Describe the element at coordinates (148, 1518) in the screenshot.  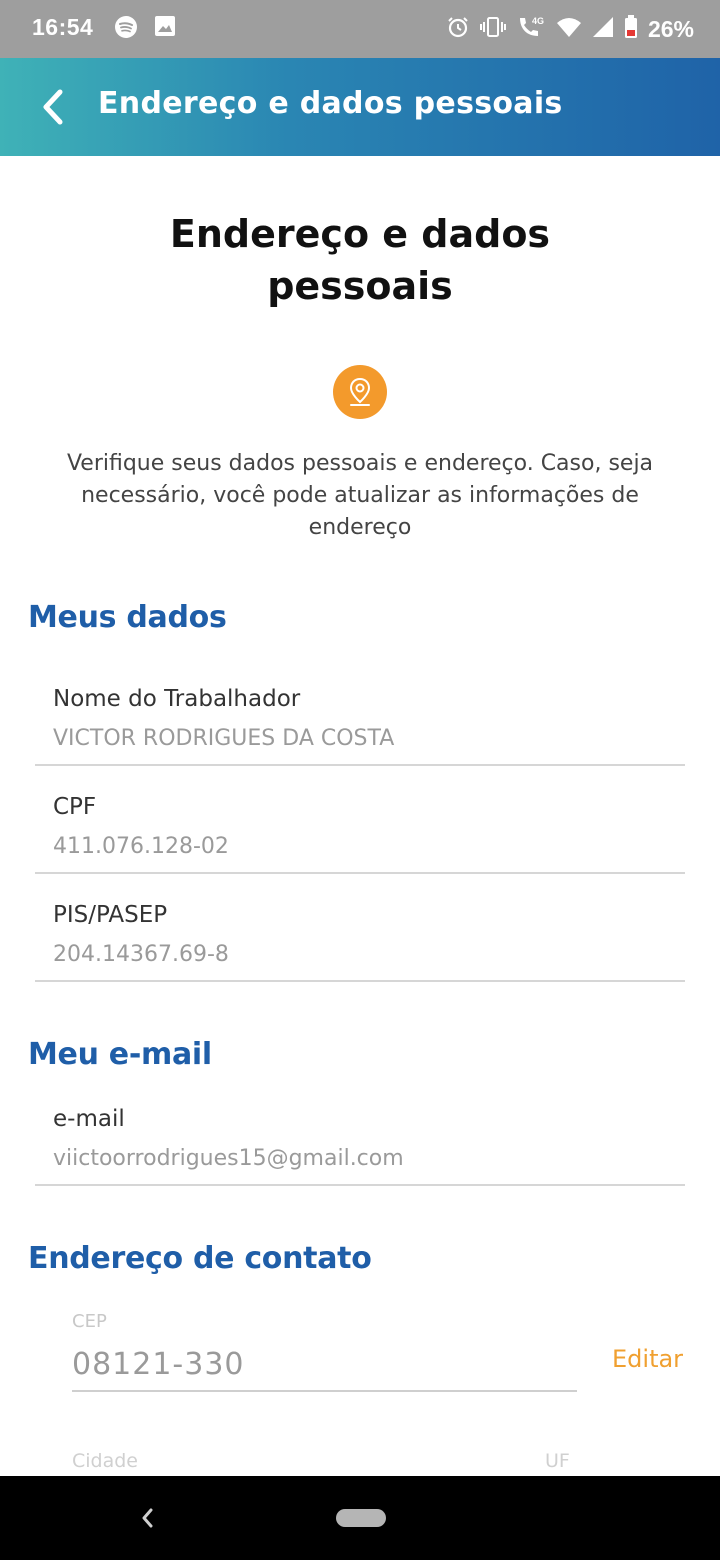
I see `nav-back-icon` at that location.